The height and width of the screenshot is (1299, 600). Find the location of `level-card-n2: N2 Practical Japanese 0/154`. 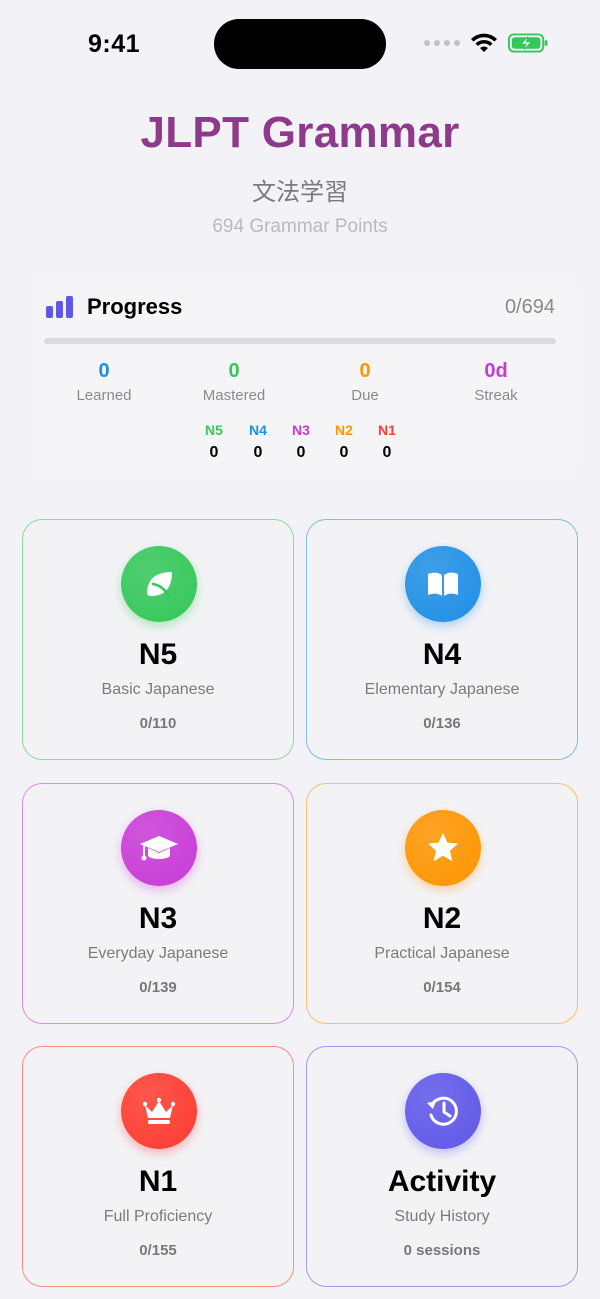

level-card-n2: N2 Practical Japanese 0/154 is located at coordinates (442, 903).